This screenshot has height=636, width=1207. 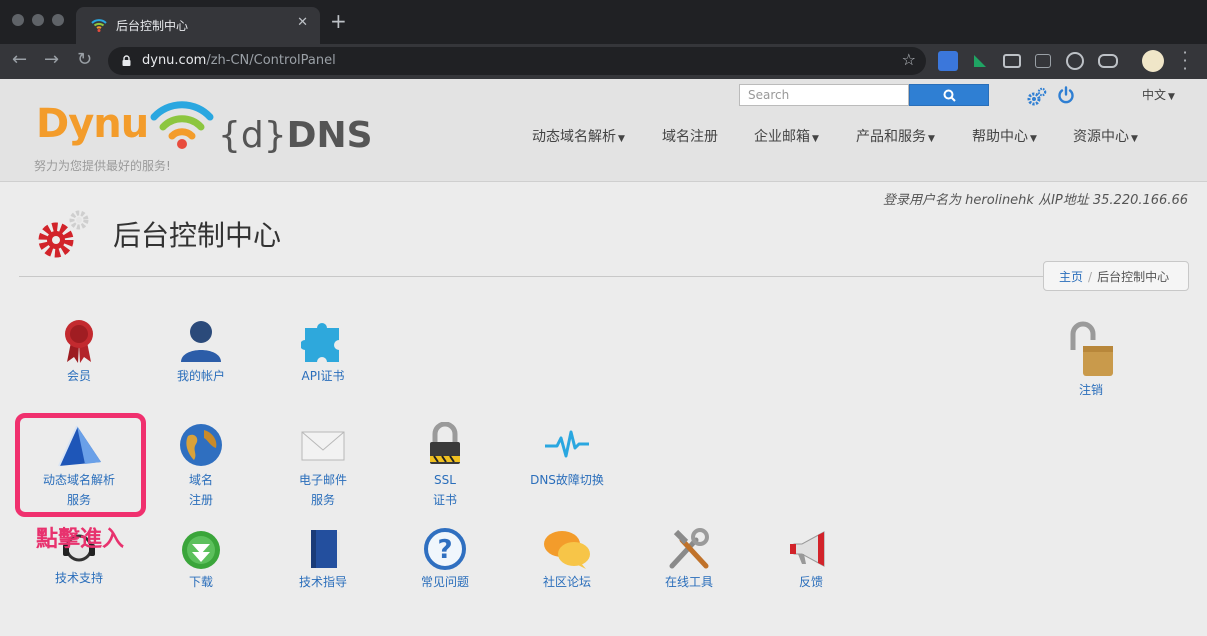 I want to click on tile-download: 下载, so click(x=201, y=561).